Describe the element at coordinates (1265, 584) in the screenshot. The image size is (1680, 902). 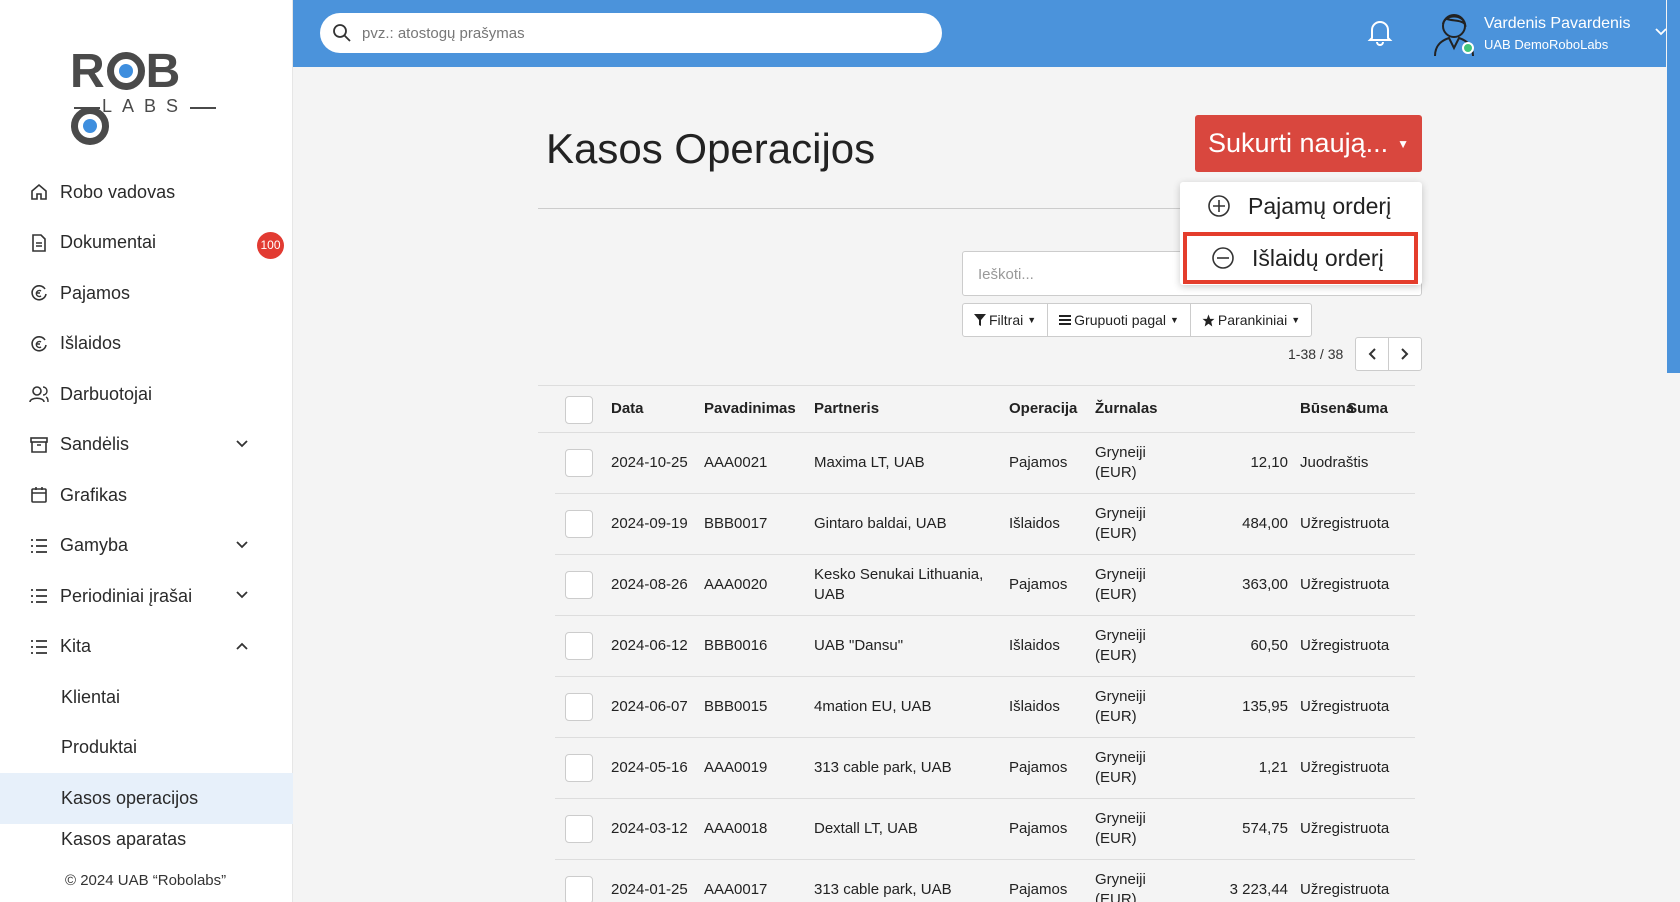
I see `cell-sum: 363,00` at that location.